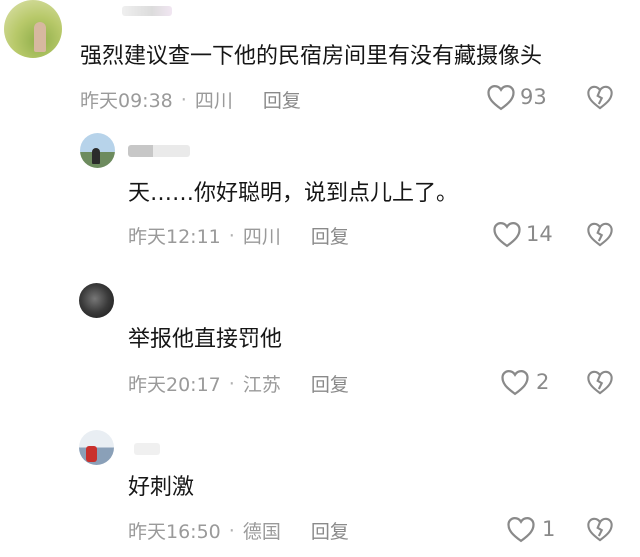 Image resolution: width=640 pixels, height=557 pixels. What do you see at coordinates (543, 382) in the screenshot?
I see `like-count: 2` at bounding box center [543, 382].